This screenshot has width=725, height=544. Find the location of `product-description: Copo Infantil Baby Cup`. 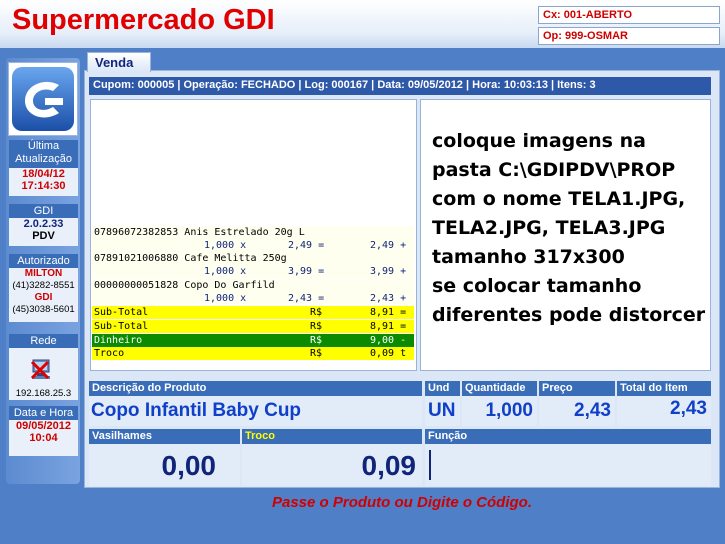

product-description: Copo Infantil Baby Cup is located at coordinates (255, 411).